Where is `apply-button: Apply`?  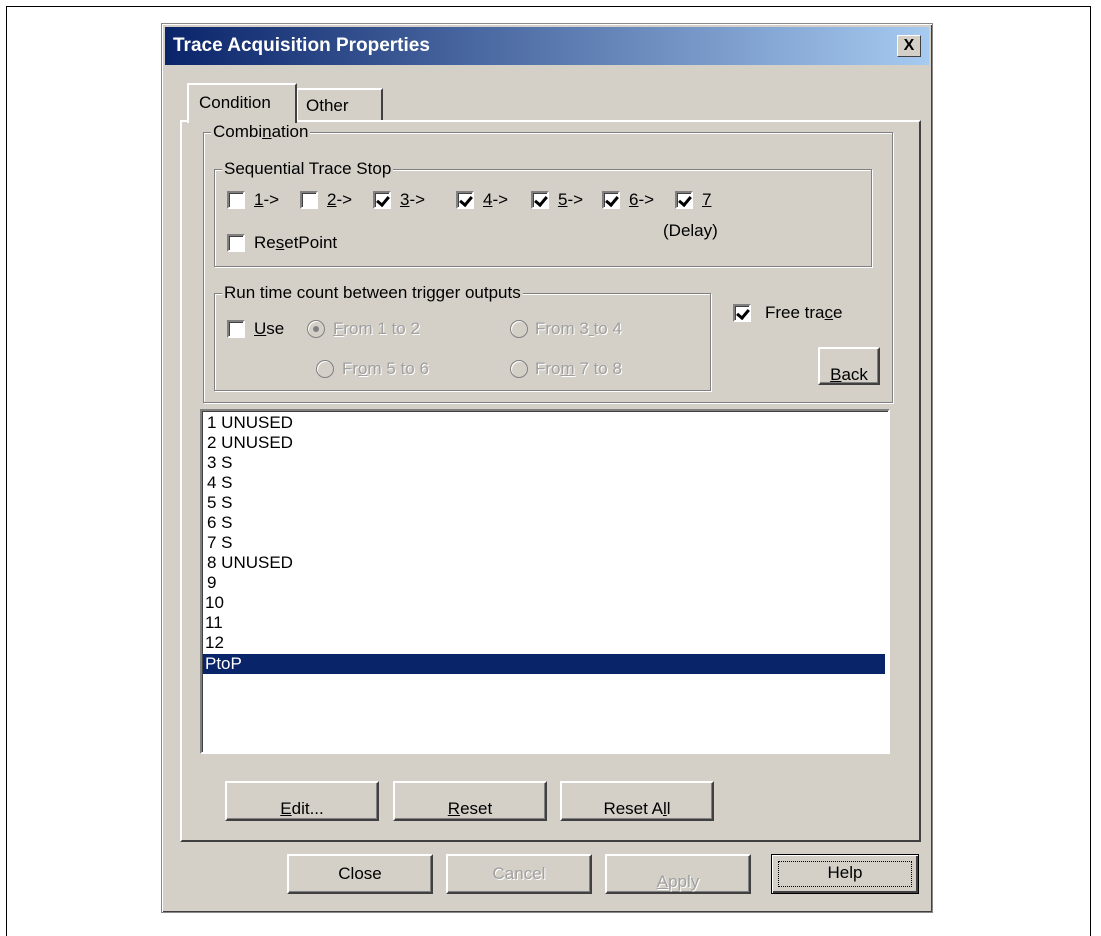
apply-button: Apply is located at coordinates (678, 874).